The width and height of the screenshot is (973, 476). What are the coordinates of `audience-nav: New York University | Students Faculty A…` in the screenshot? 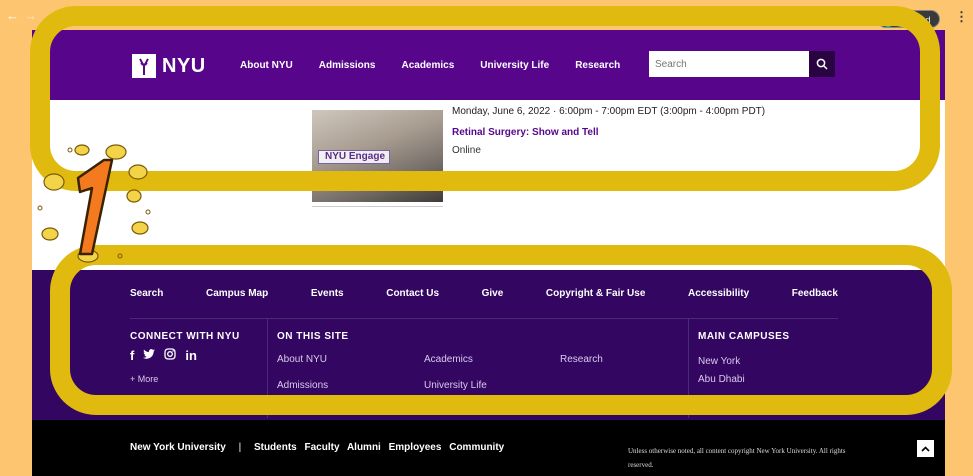 It's located at (319, 447).